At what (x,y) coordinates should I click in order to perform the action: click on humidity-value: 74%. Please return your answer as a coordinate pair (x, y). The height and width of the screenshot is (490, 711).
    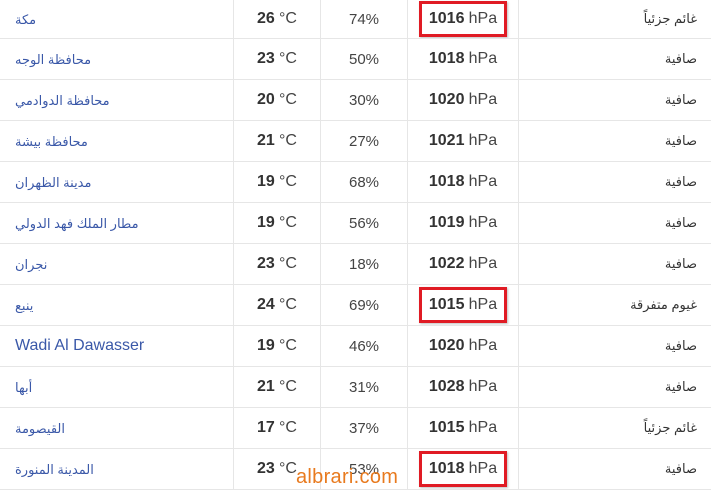
    Looking at the image, I should click on (364, 19).